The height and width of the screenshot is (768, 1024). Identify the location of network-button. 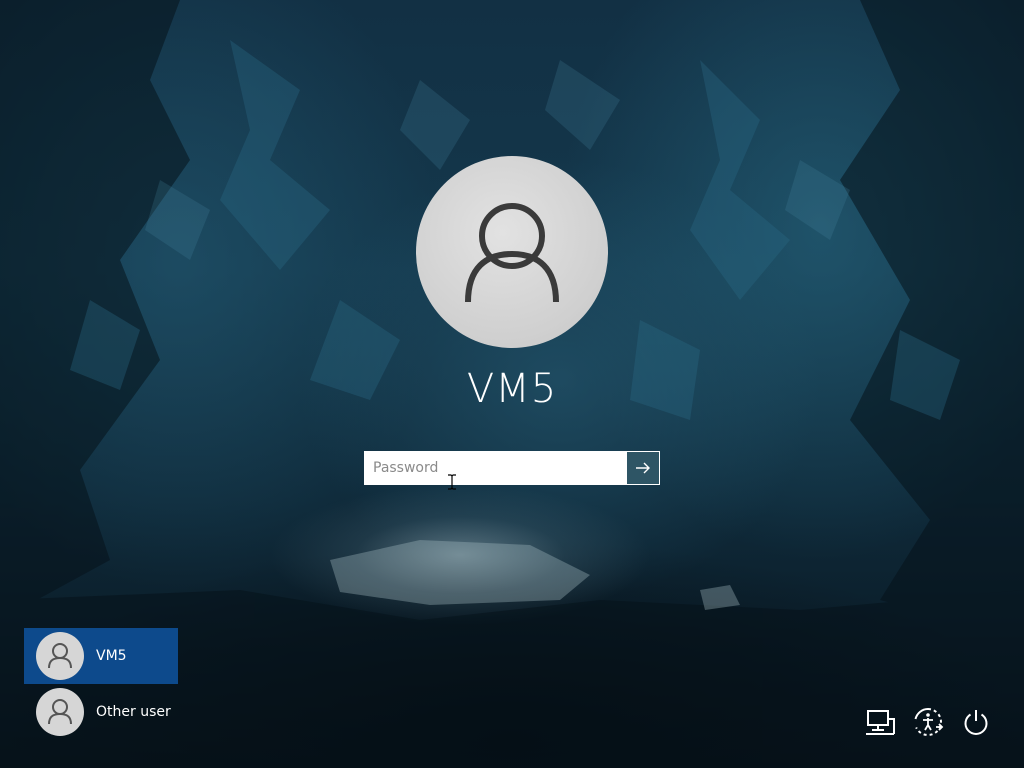
(880, 722).